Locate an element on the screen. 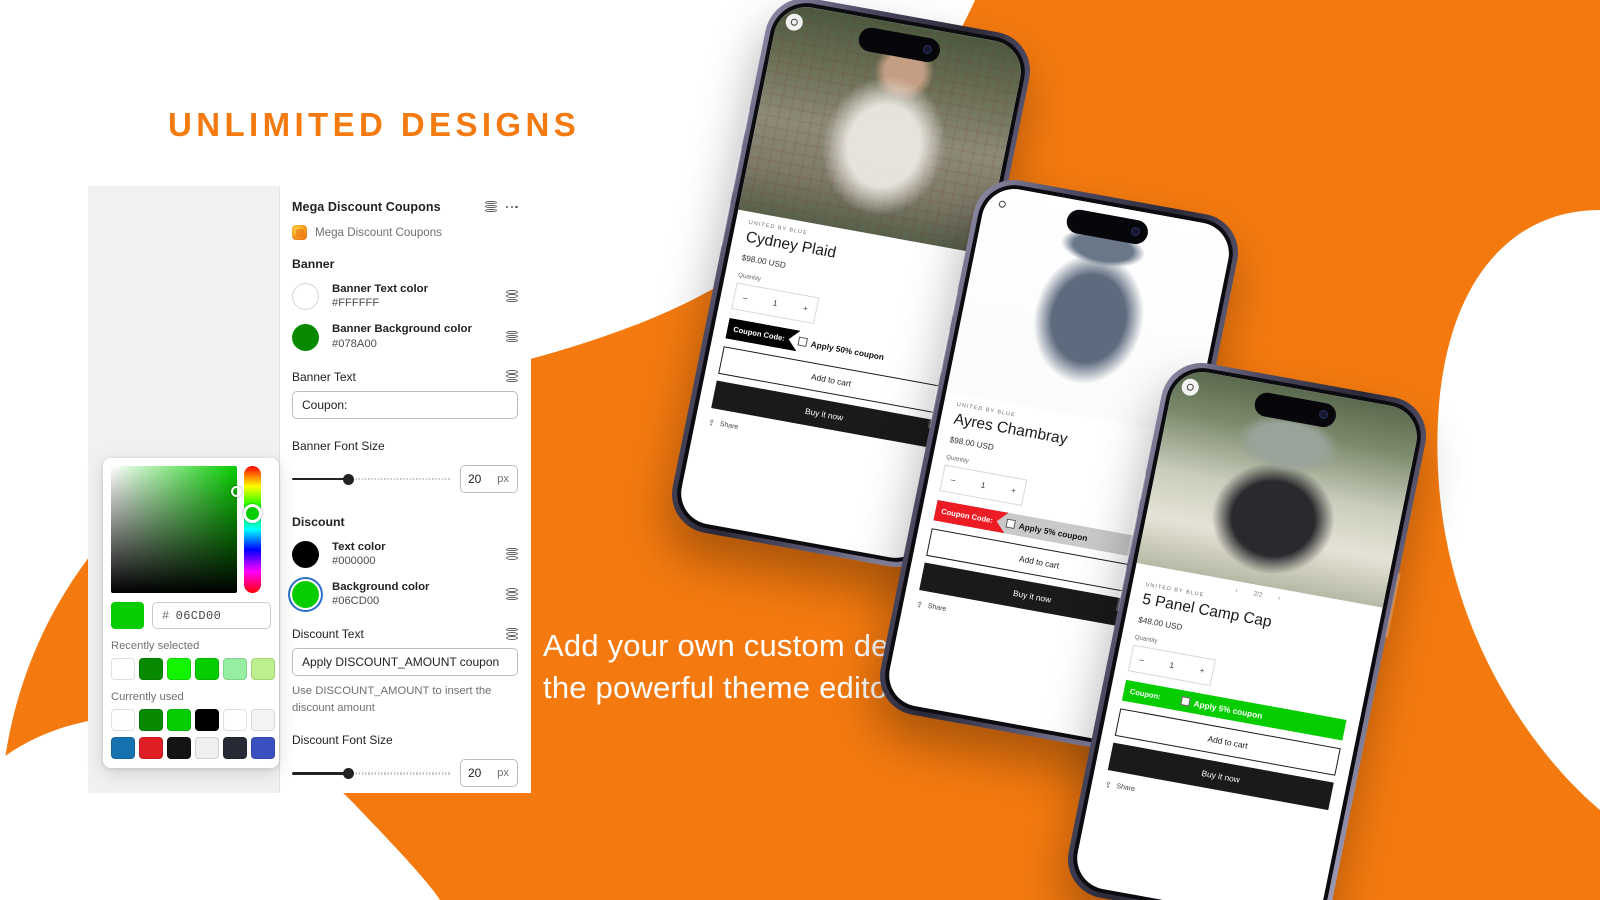  color-row-banner-text: Banner Text color #FFFFFF is located at coordinates (405, 296).